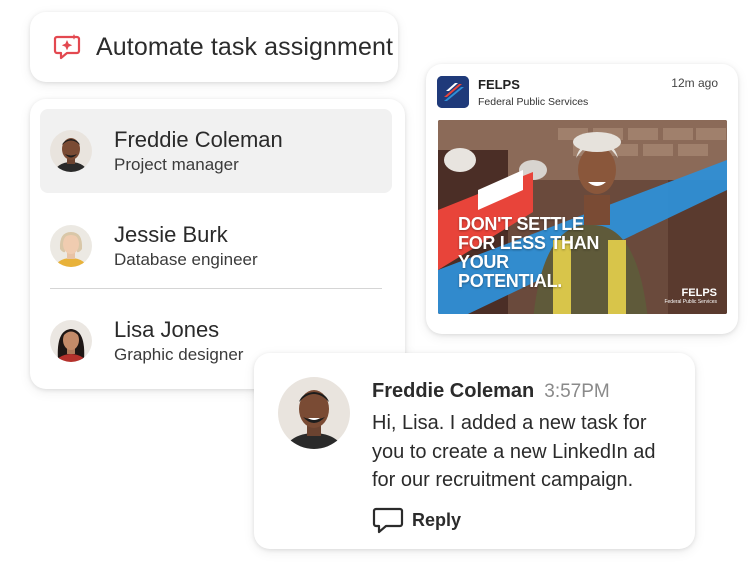 The image size is (750, 562). I want to click on automate-header-card: Automate task assignment, so click(214, 47).